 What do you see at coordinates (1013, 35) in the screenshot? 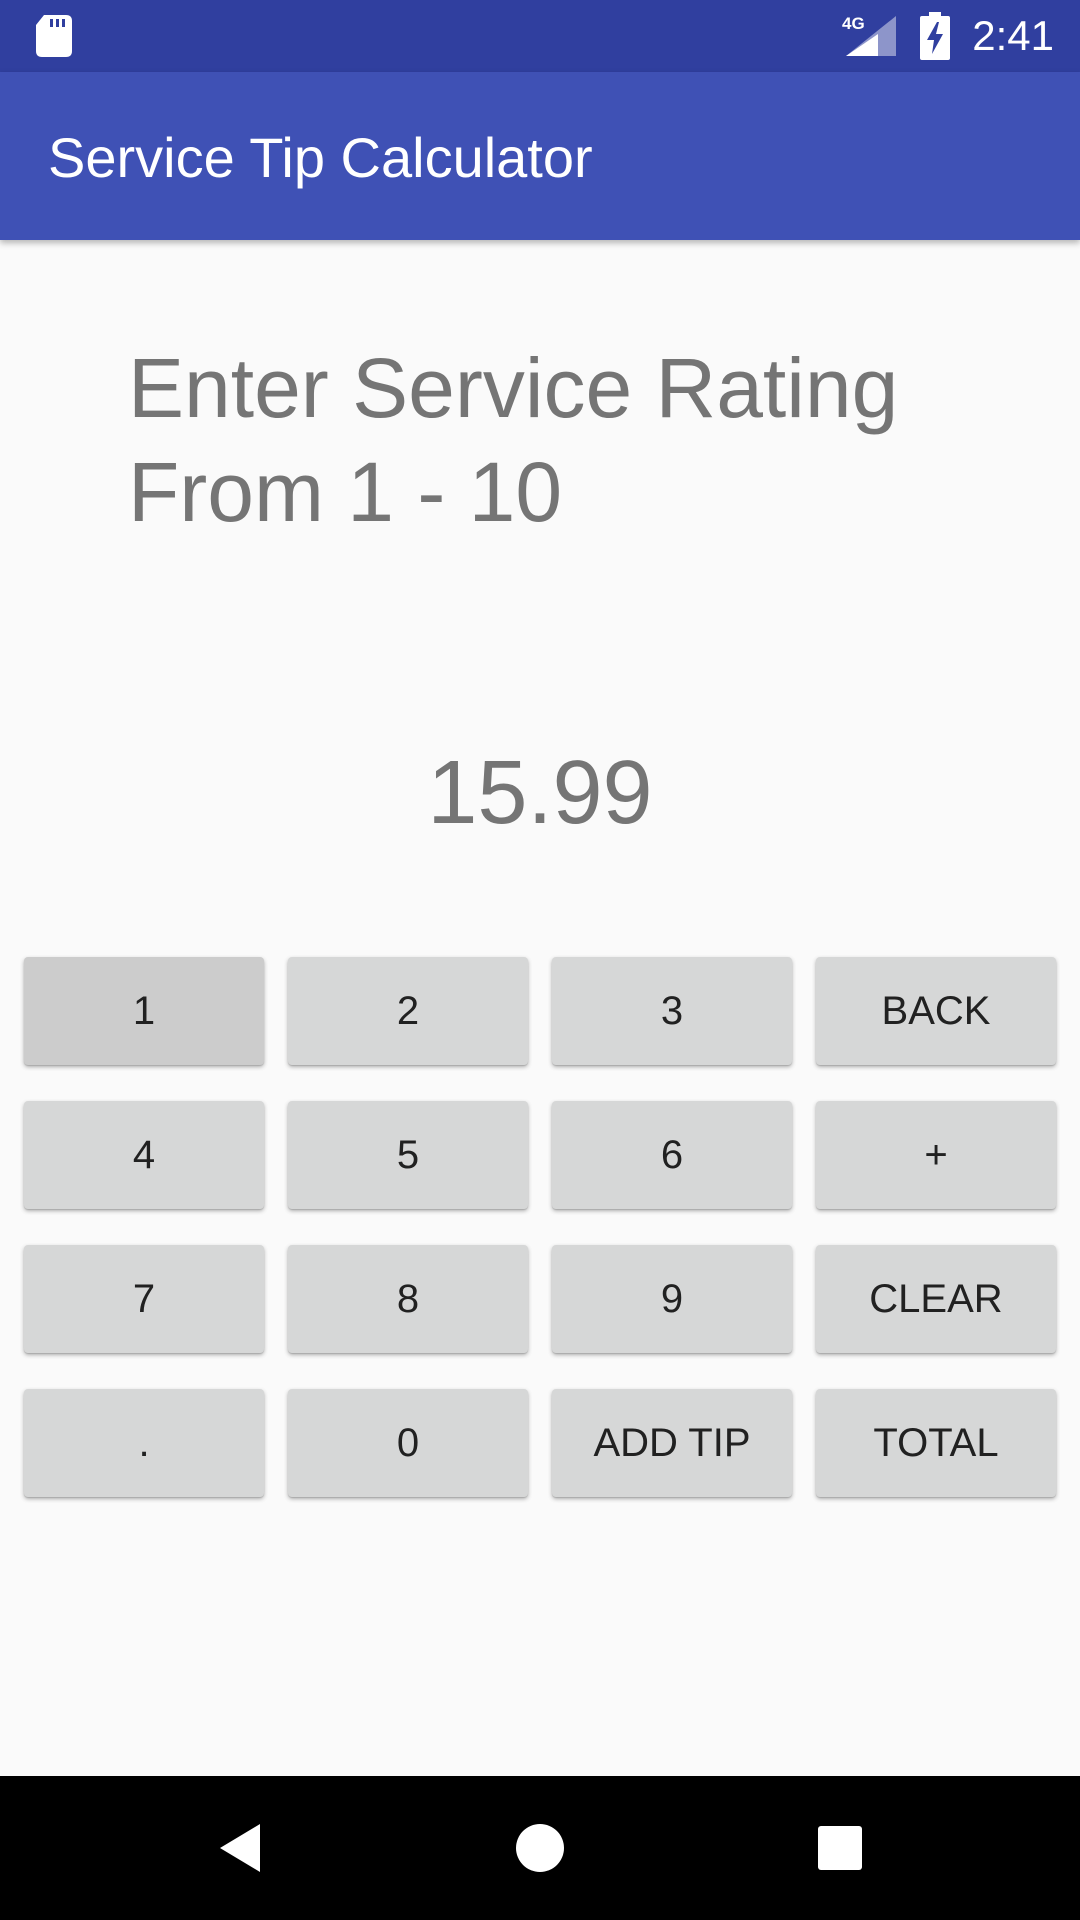
I see `status-time: 2:41` at bounding box center [1013, 35].